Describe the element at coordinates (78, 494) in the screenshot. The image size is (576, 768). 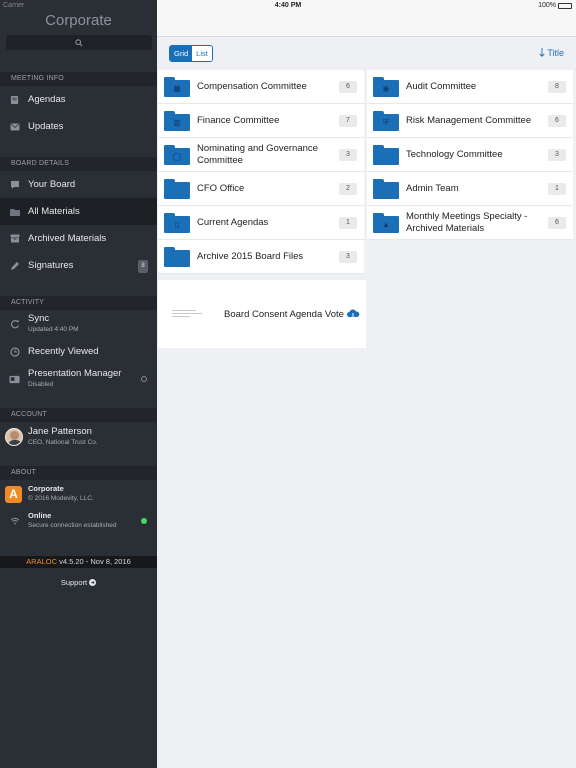
I see `about-app-row: A Corporate © 2016 Modevity, LLC.` at that location.